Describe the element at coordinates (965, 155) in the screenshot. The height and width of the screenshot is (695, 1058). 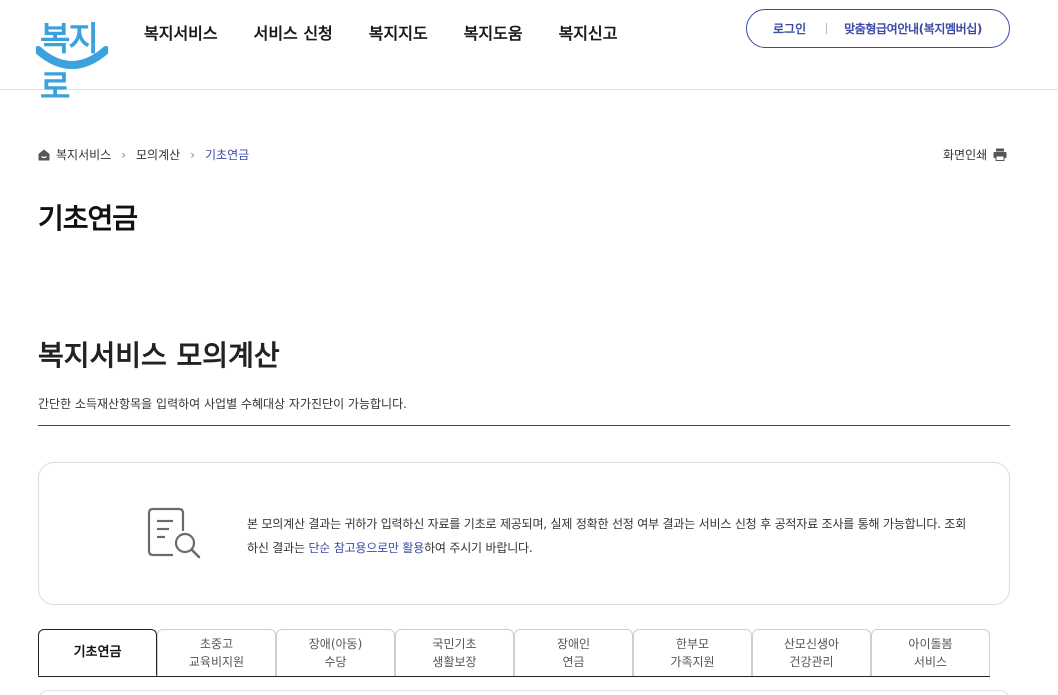
I see `print-label: 화면인쇄` at that location.